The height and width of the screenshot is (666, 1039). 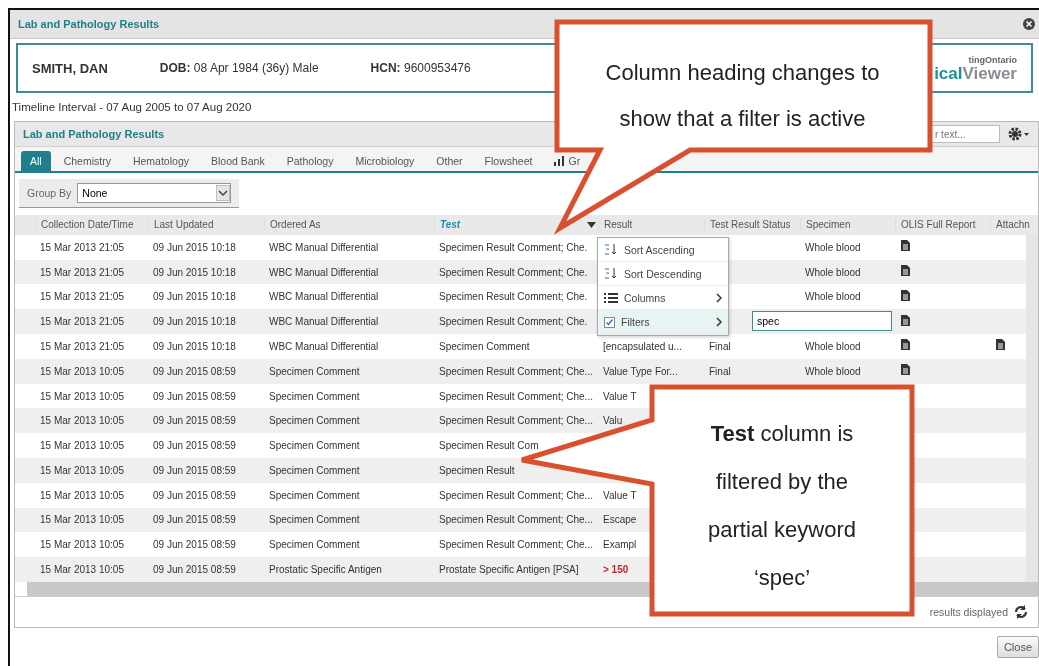 What do you see at coordinates (449, 160) in the screenshot?
I see `category-tab: Other` at bounding box center [449, 160].